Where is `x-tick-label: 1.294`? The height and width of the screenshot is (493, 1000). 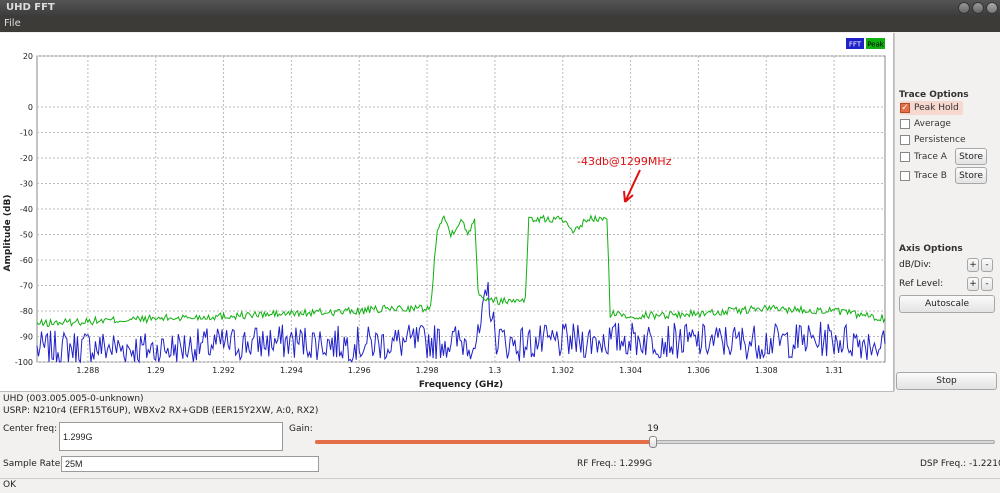
x-tick-label: 1.294 is located at coordinates (291, 370).